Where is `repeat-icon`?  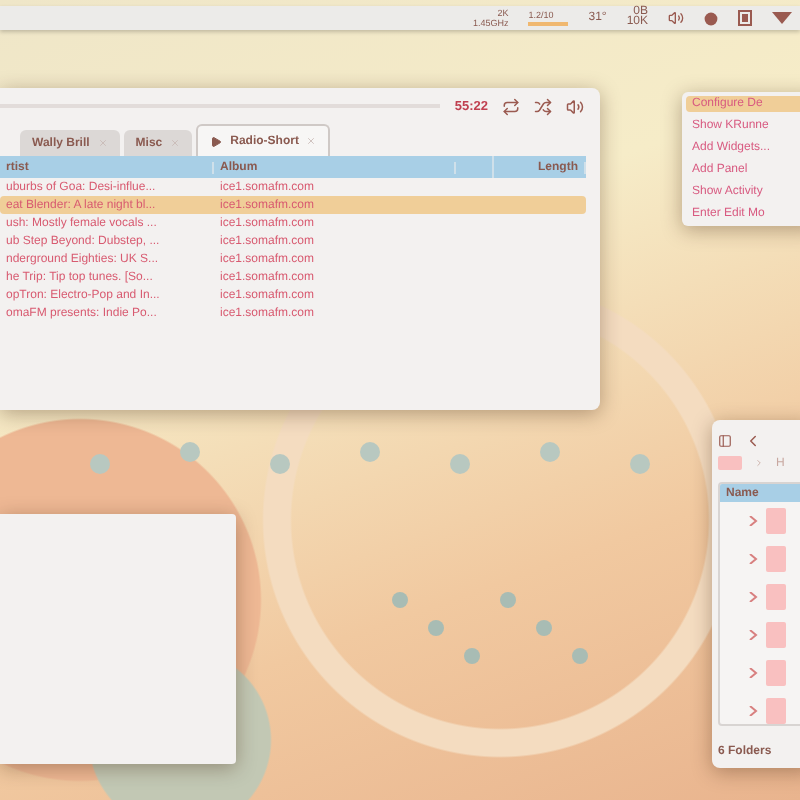 repeat-icon is located at coordinates (511, 106).